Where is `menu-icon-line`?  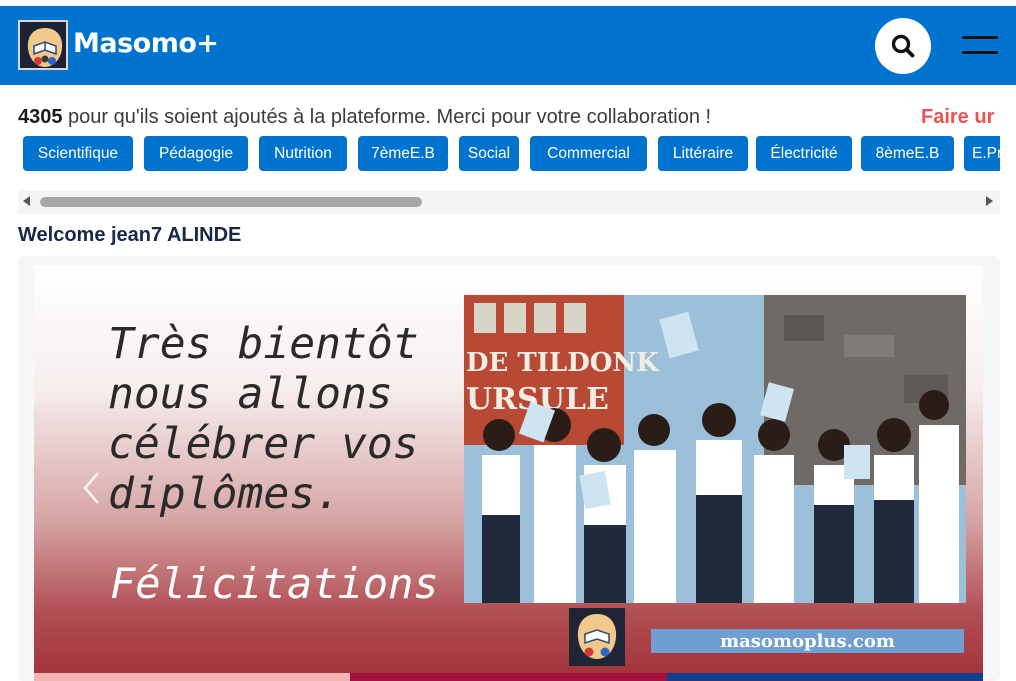 menu-icon-line is located at coordinates (980, 52).